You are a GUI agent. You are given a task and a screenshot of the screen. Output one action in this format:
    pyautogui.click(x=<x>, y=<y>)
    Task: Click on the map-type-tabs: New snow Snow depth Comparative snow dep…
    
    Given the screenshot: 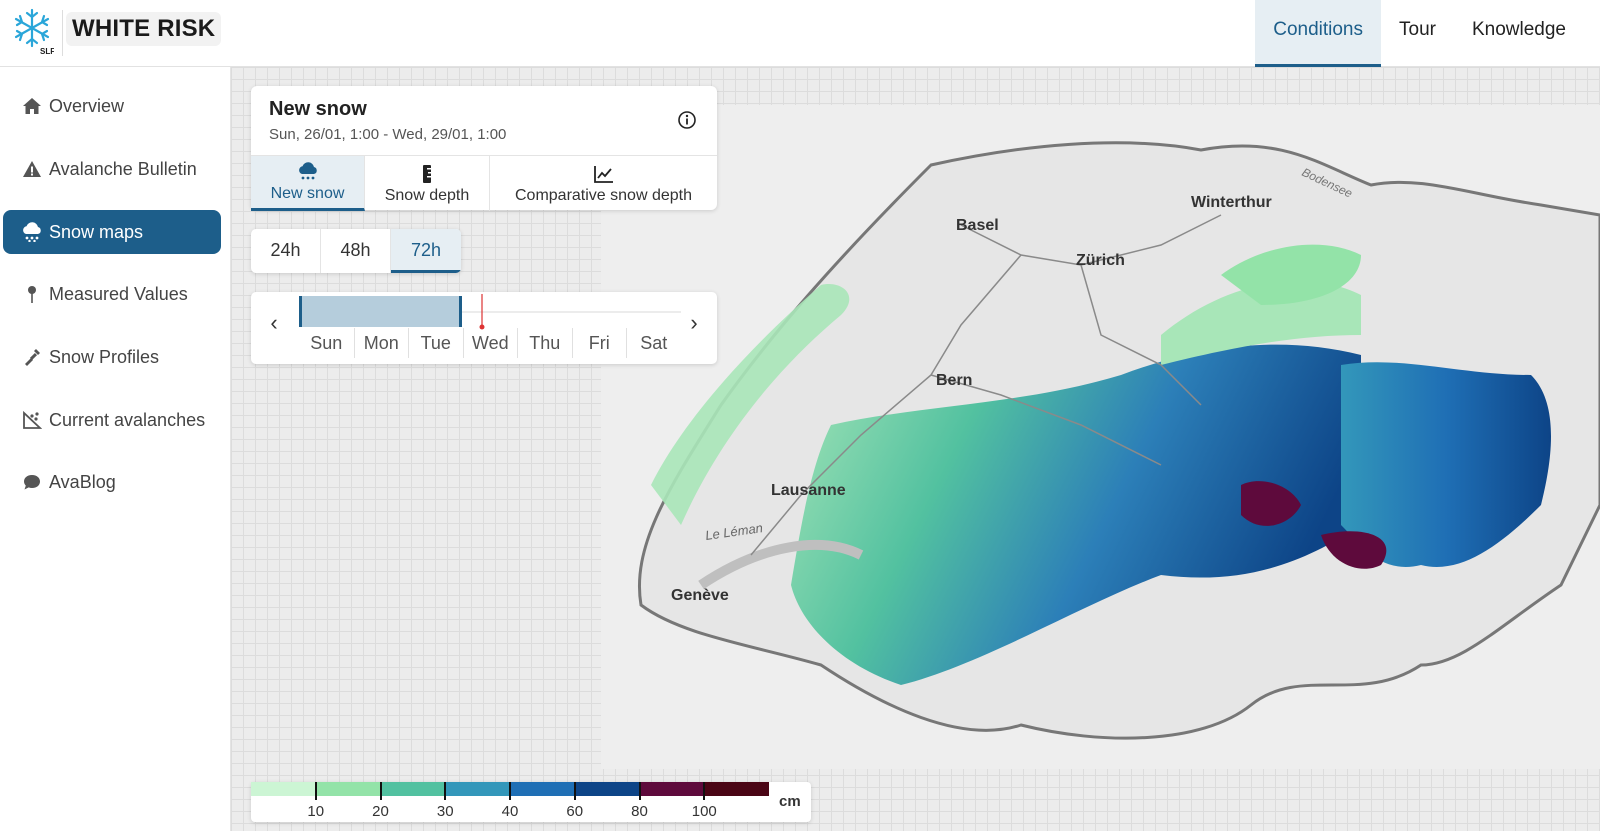 What is the action you would take?
    pyautogui.click(x=484, y=183)
    